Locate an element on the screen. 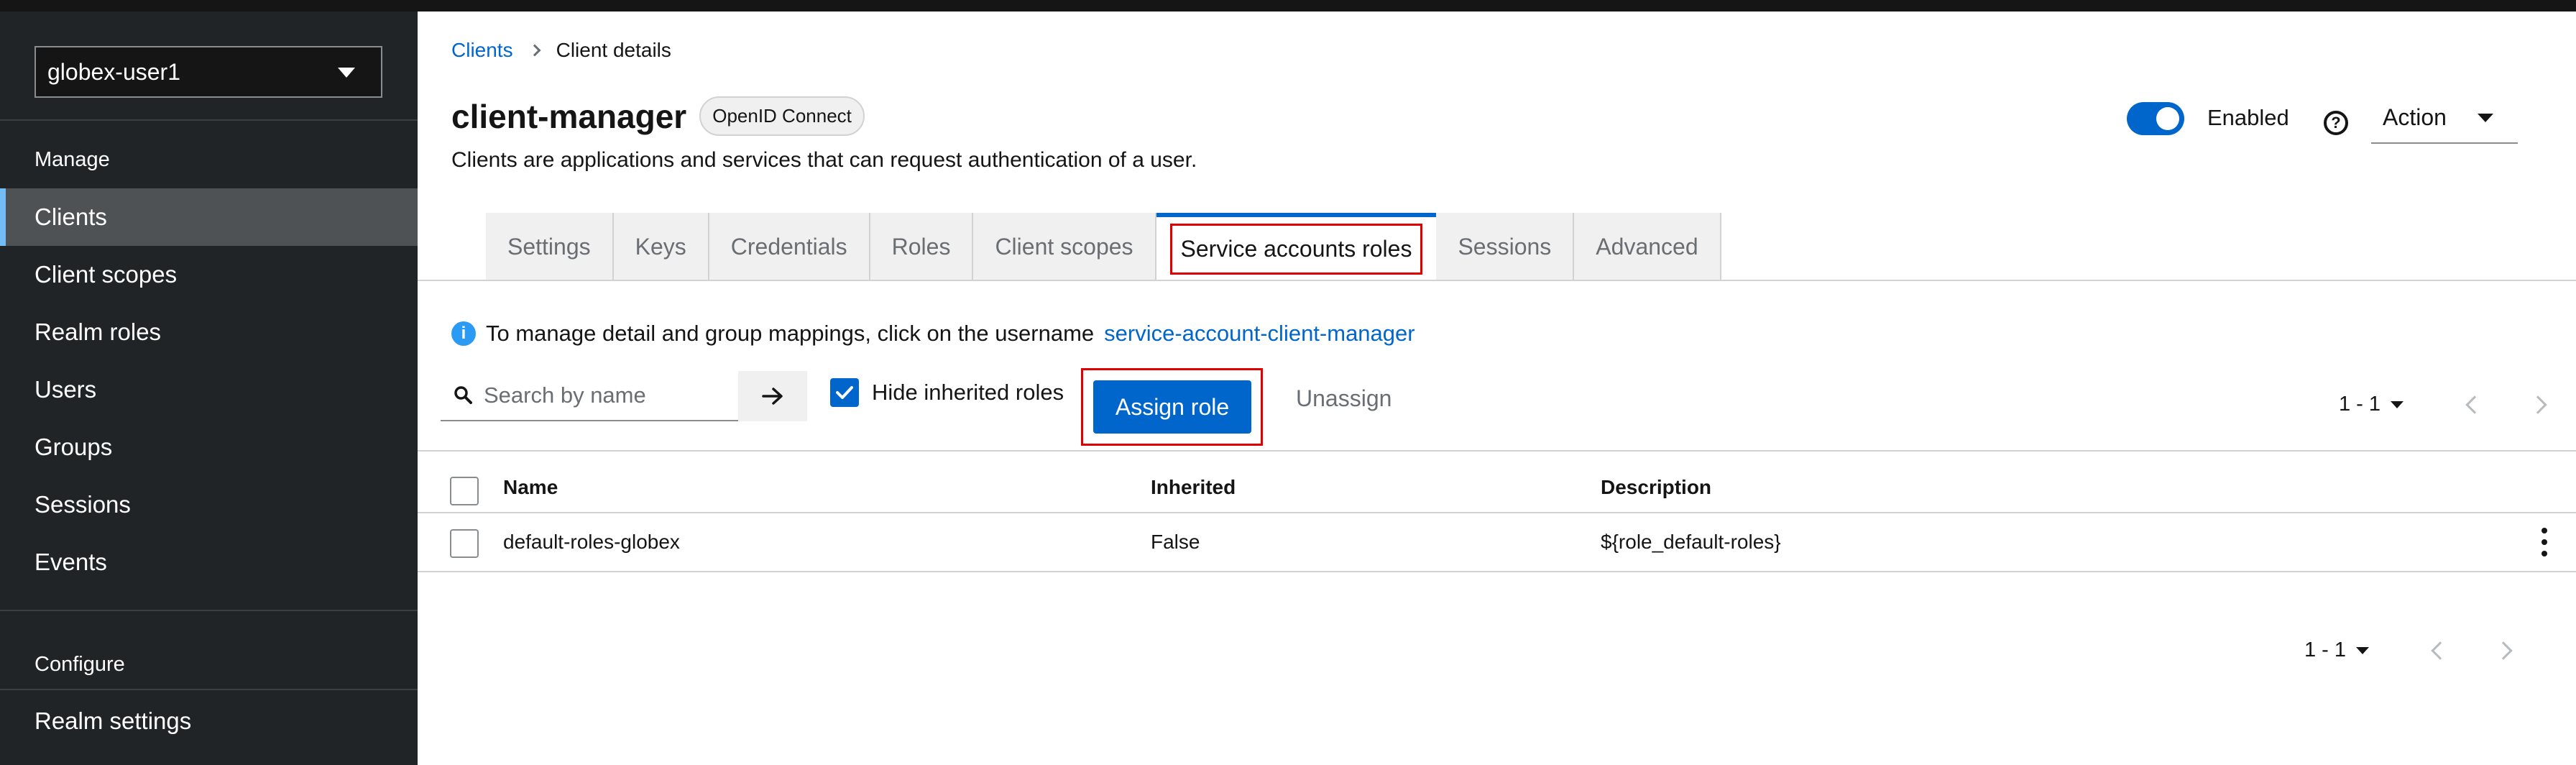  sidebar-item-label: Client scopes is located at coordinates (106, 274).